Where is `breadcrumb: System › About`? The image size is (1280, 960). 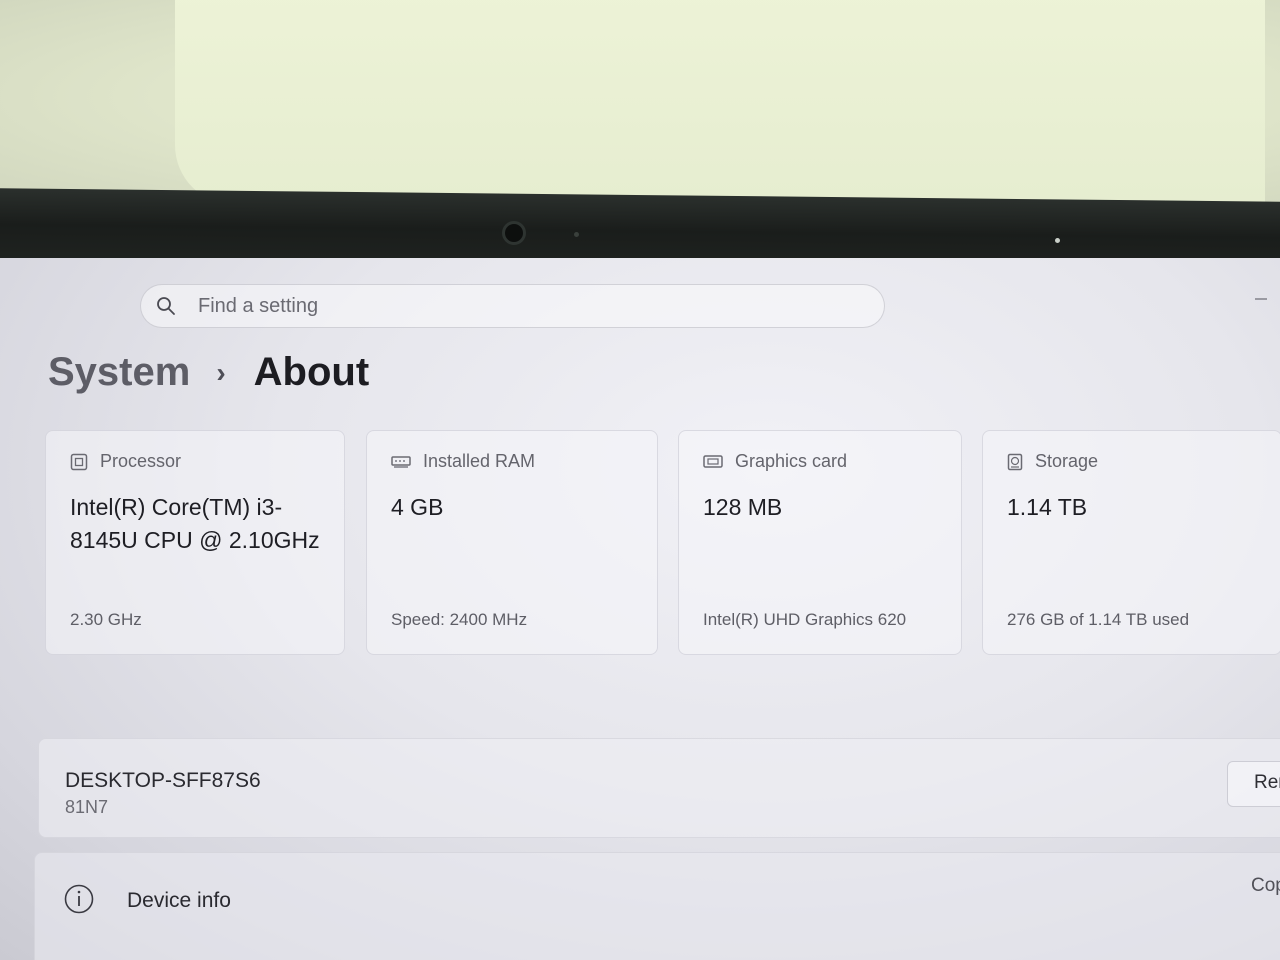
breadcrumb: System › About is located at coordinates (208, 372).